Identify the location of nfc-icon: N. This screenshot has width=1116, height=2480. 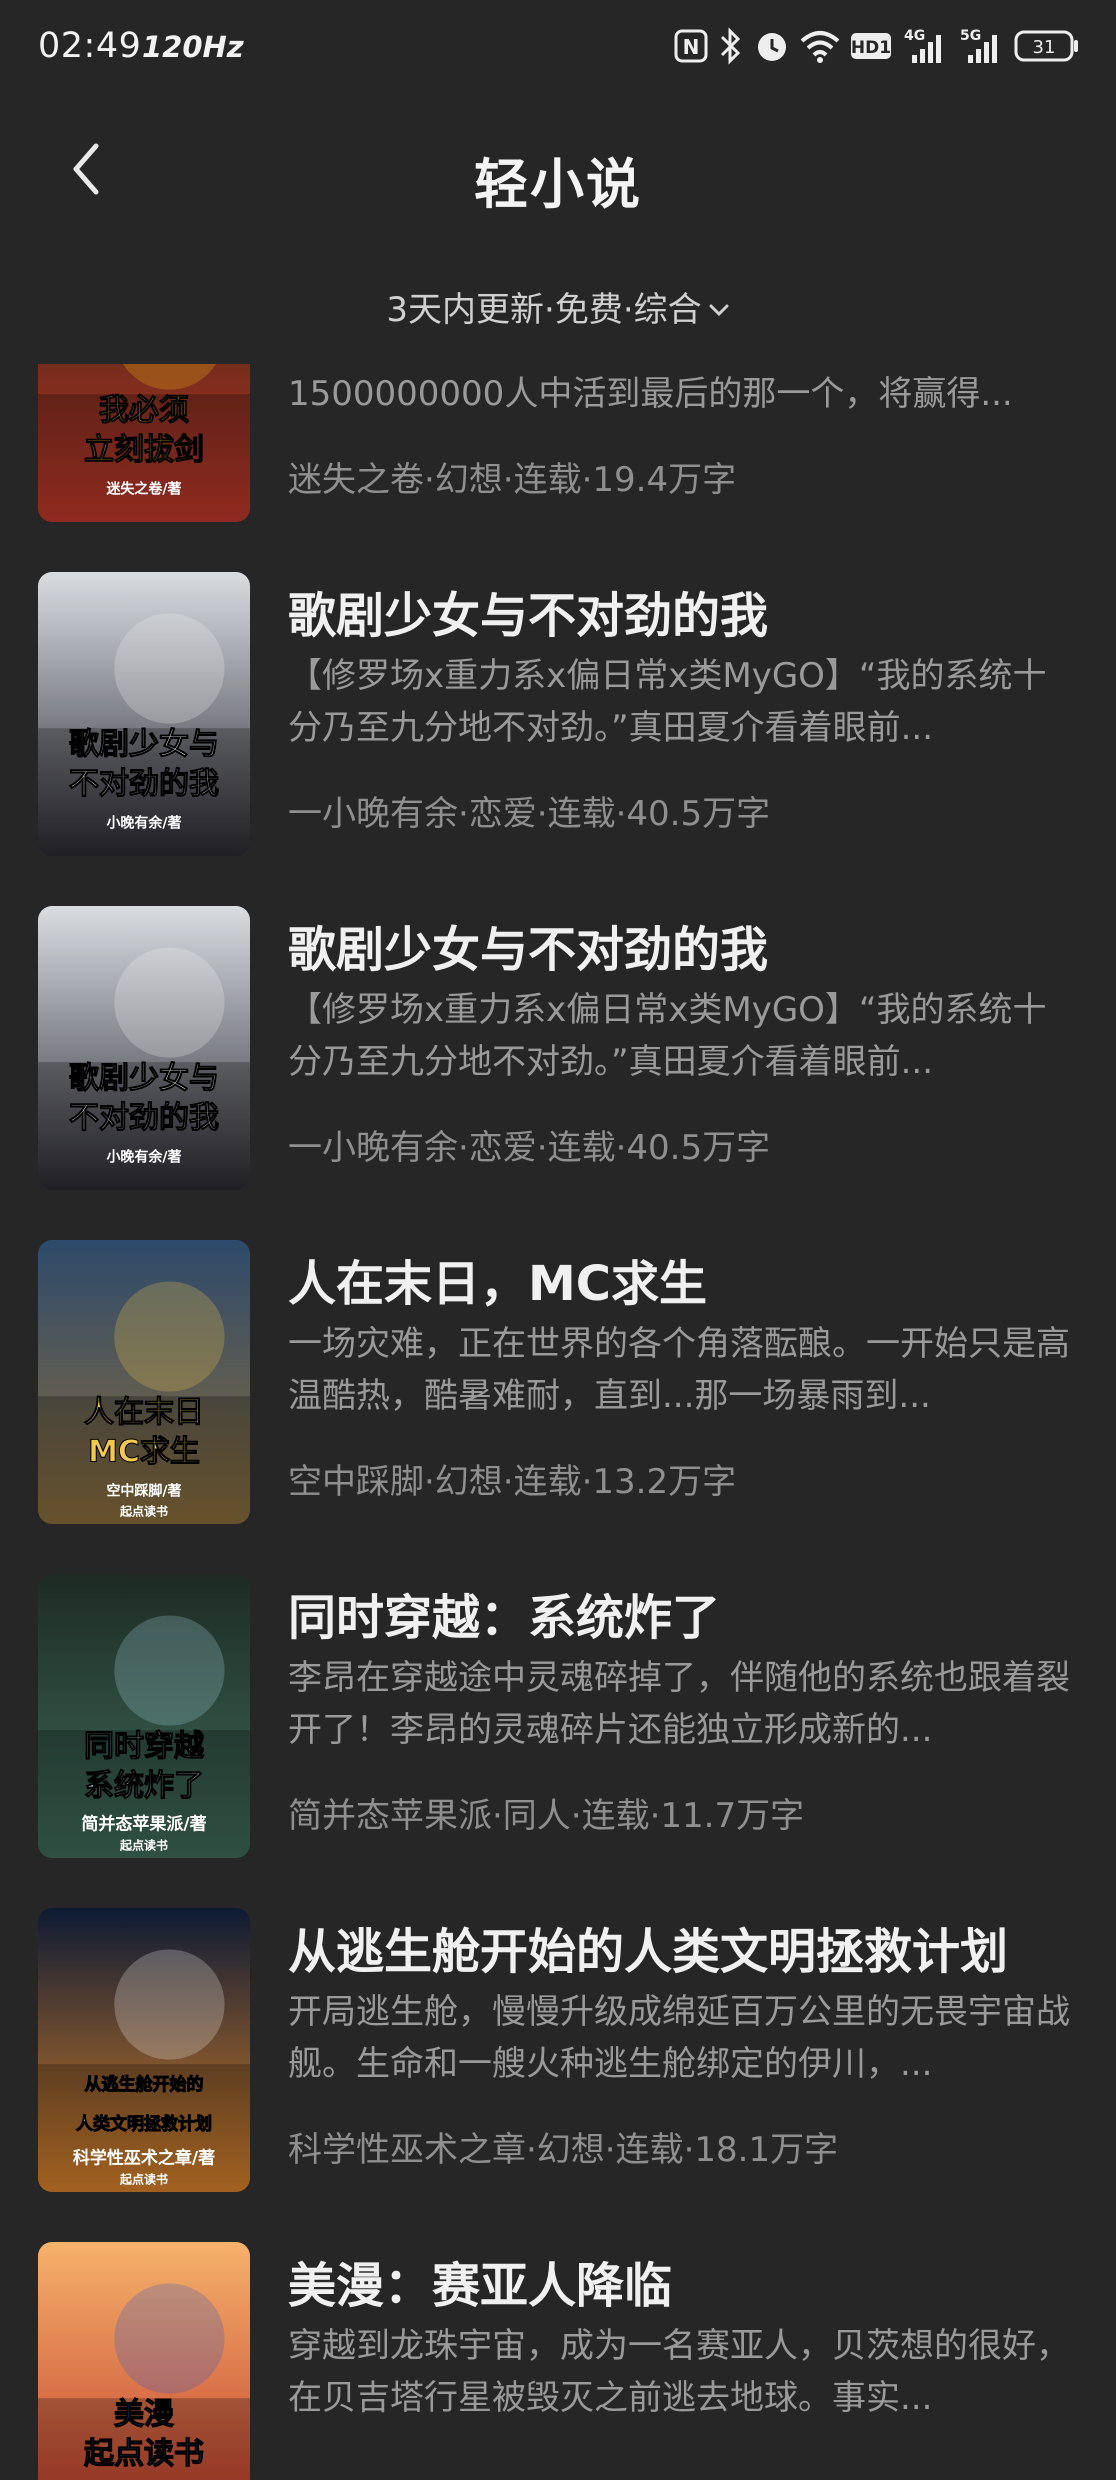
(691, 46).